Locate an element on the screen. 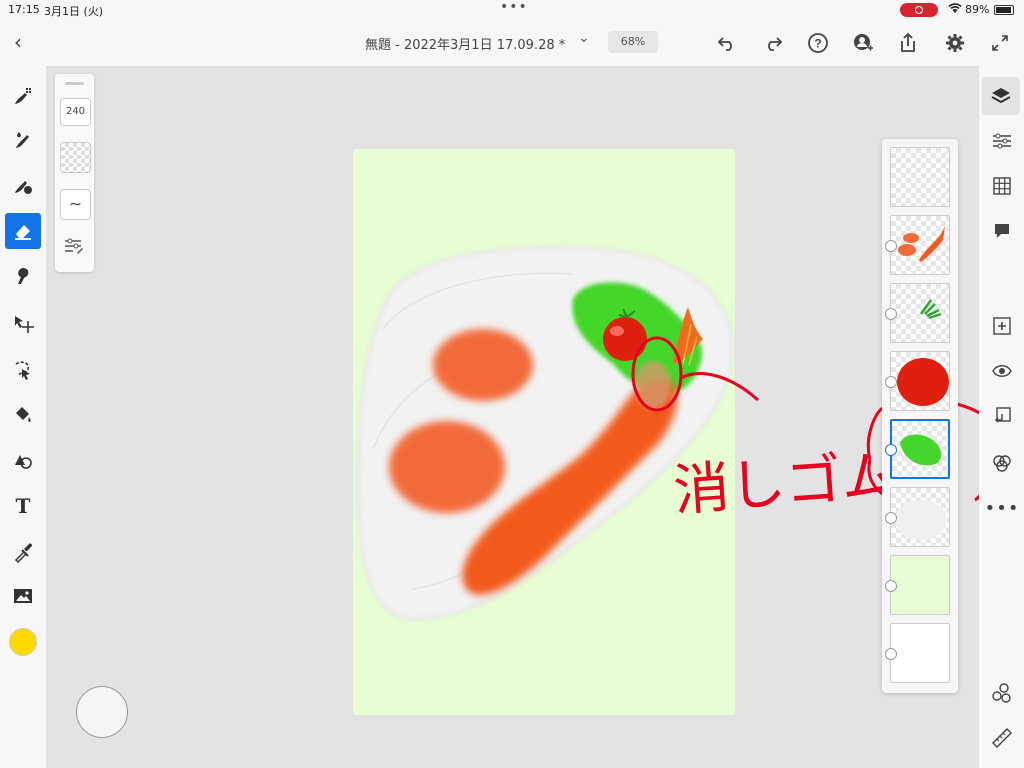  status-time: 17:15 is located at coordinates (24, 9).